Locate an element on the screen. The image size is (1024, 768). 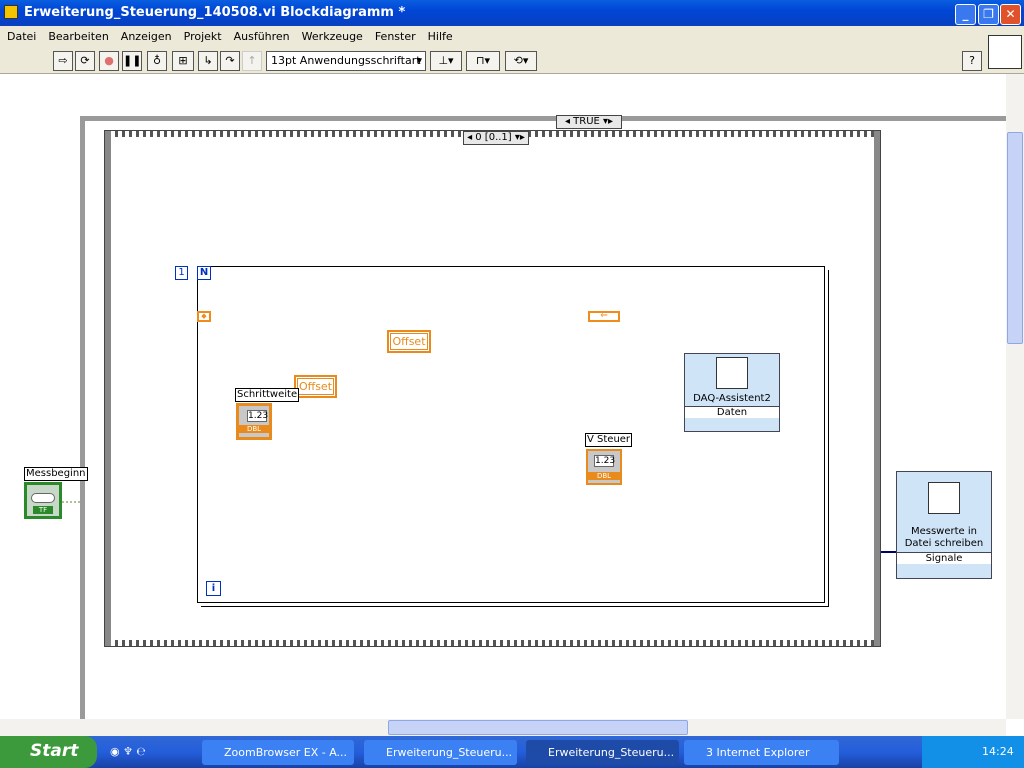
offset-local-variable-2: Offset is located at coordinates (315, 386).